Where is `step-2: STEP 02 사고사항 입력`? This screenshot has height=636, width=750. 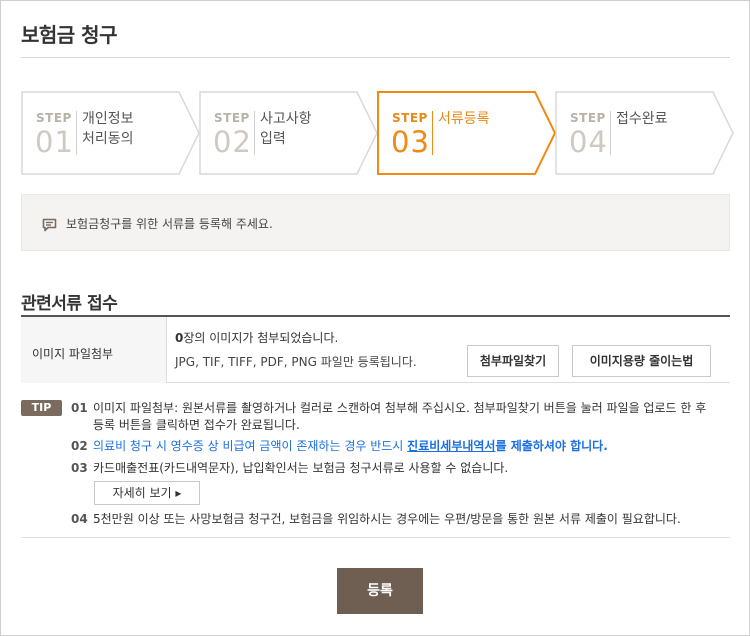 step-2: STEP 02 사고사항 입력 is located at coordinates (288, 133).